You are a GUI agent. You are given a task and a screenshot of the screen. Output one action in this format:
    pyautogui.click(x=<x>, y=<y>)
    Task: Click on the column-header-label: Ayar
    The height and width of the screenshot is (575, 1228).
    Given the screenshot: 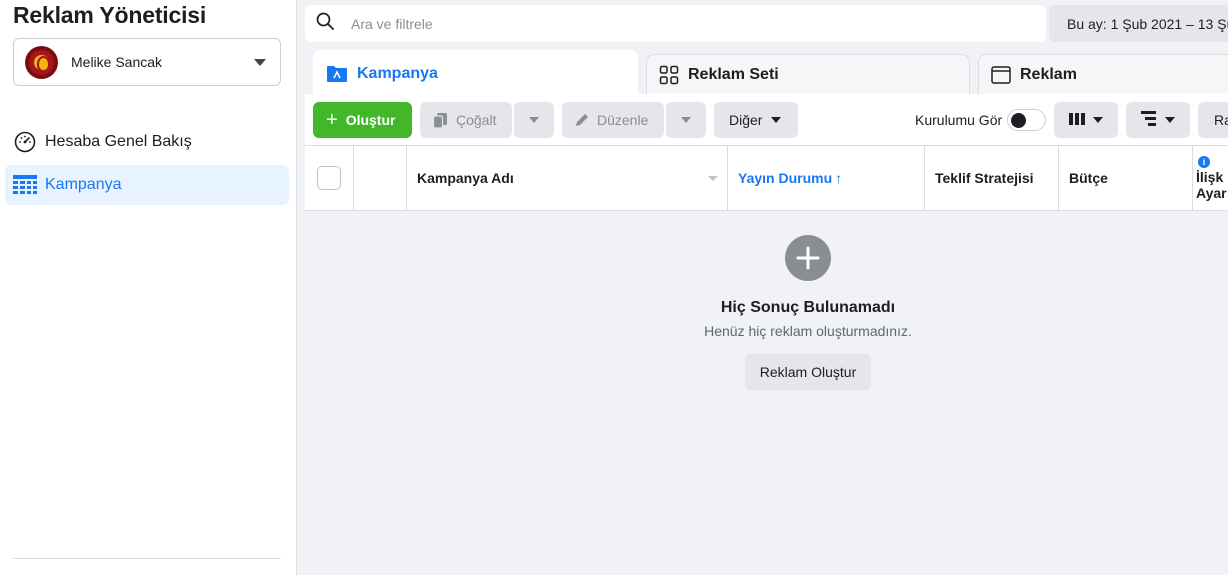 What is the action you would take?
    pyautogui.click(x=1211, y=192)
    